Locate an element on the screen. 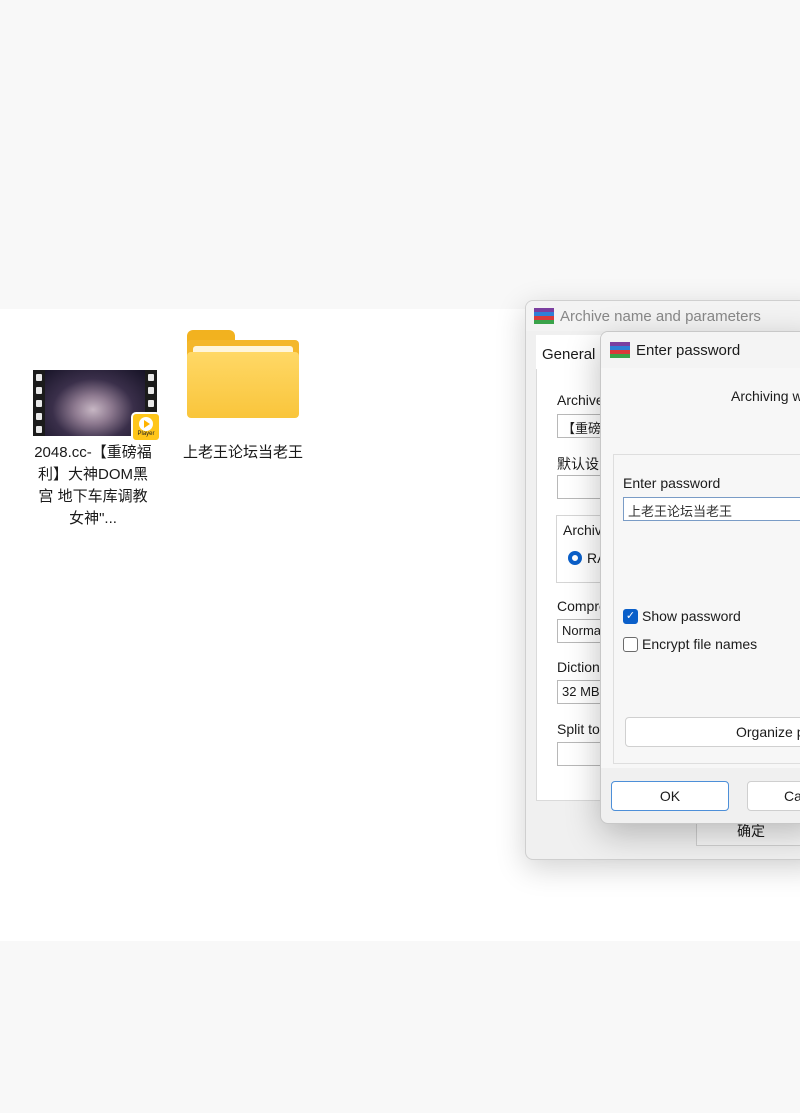  desktop-item-label: 上老王论坛当老王 is located at coordinates (243, 452).